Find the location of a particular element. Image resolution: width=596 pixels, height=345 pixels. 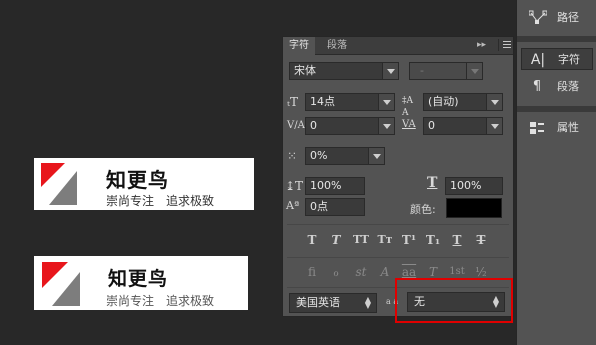

font-family-dropdown: 宋体 is located at coordinates (344, 71).